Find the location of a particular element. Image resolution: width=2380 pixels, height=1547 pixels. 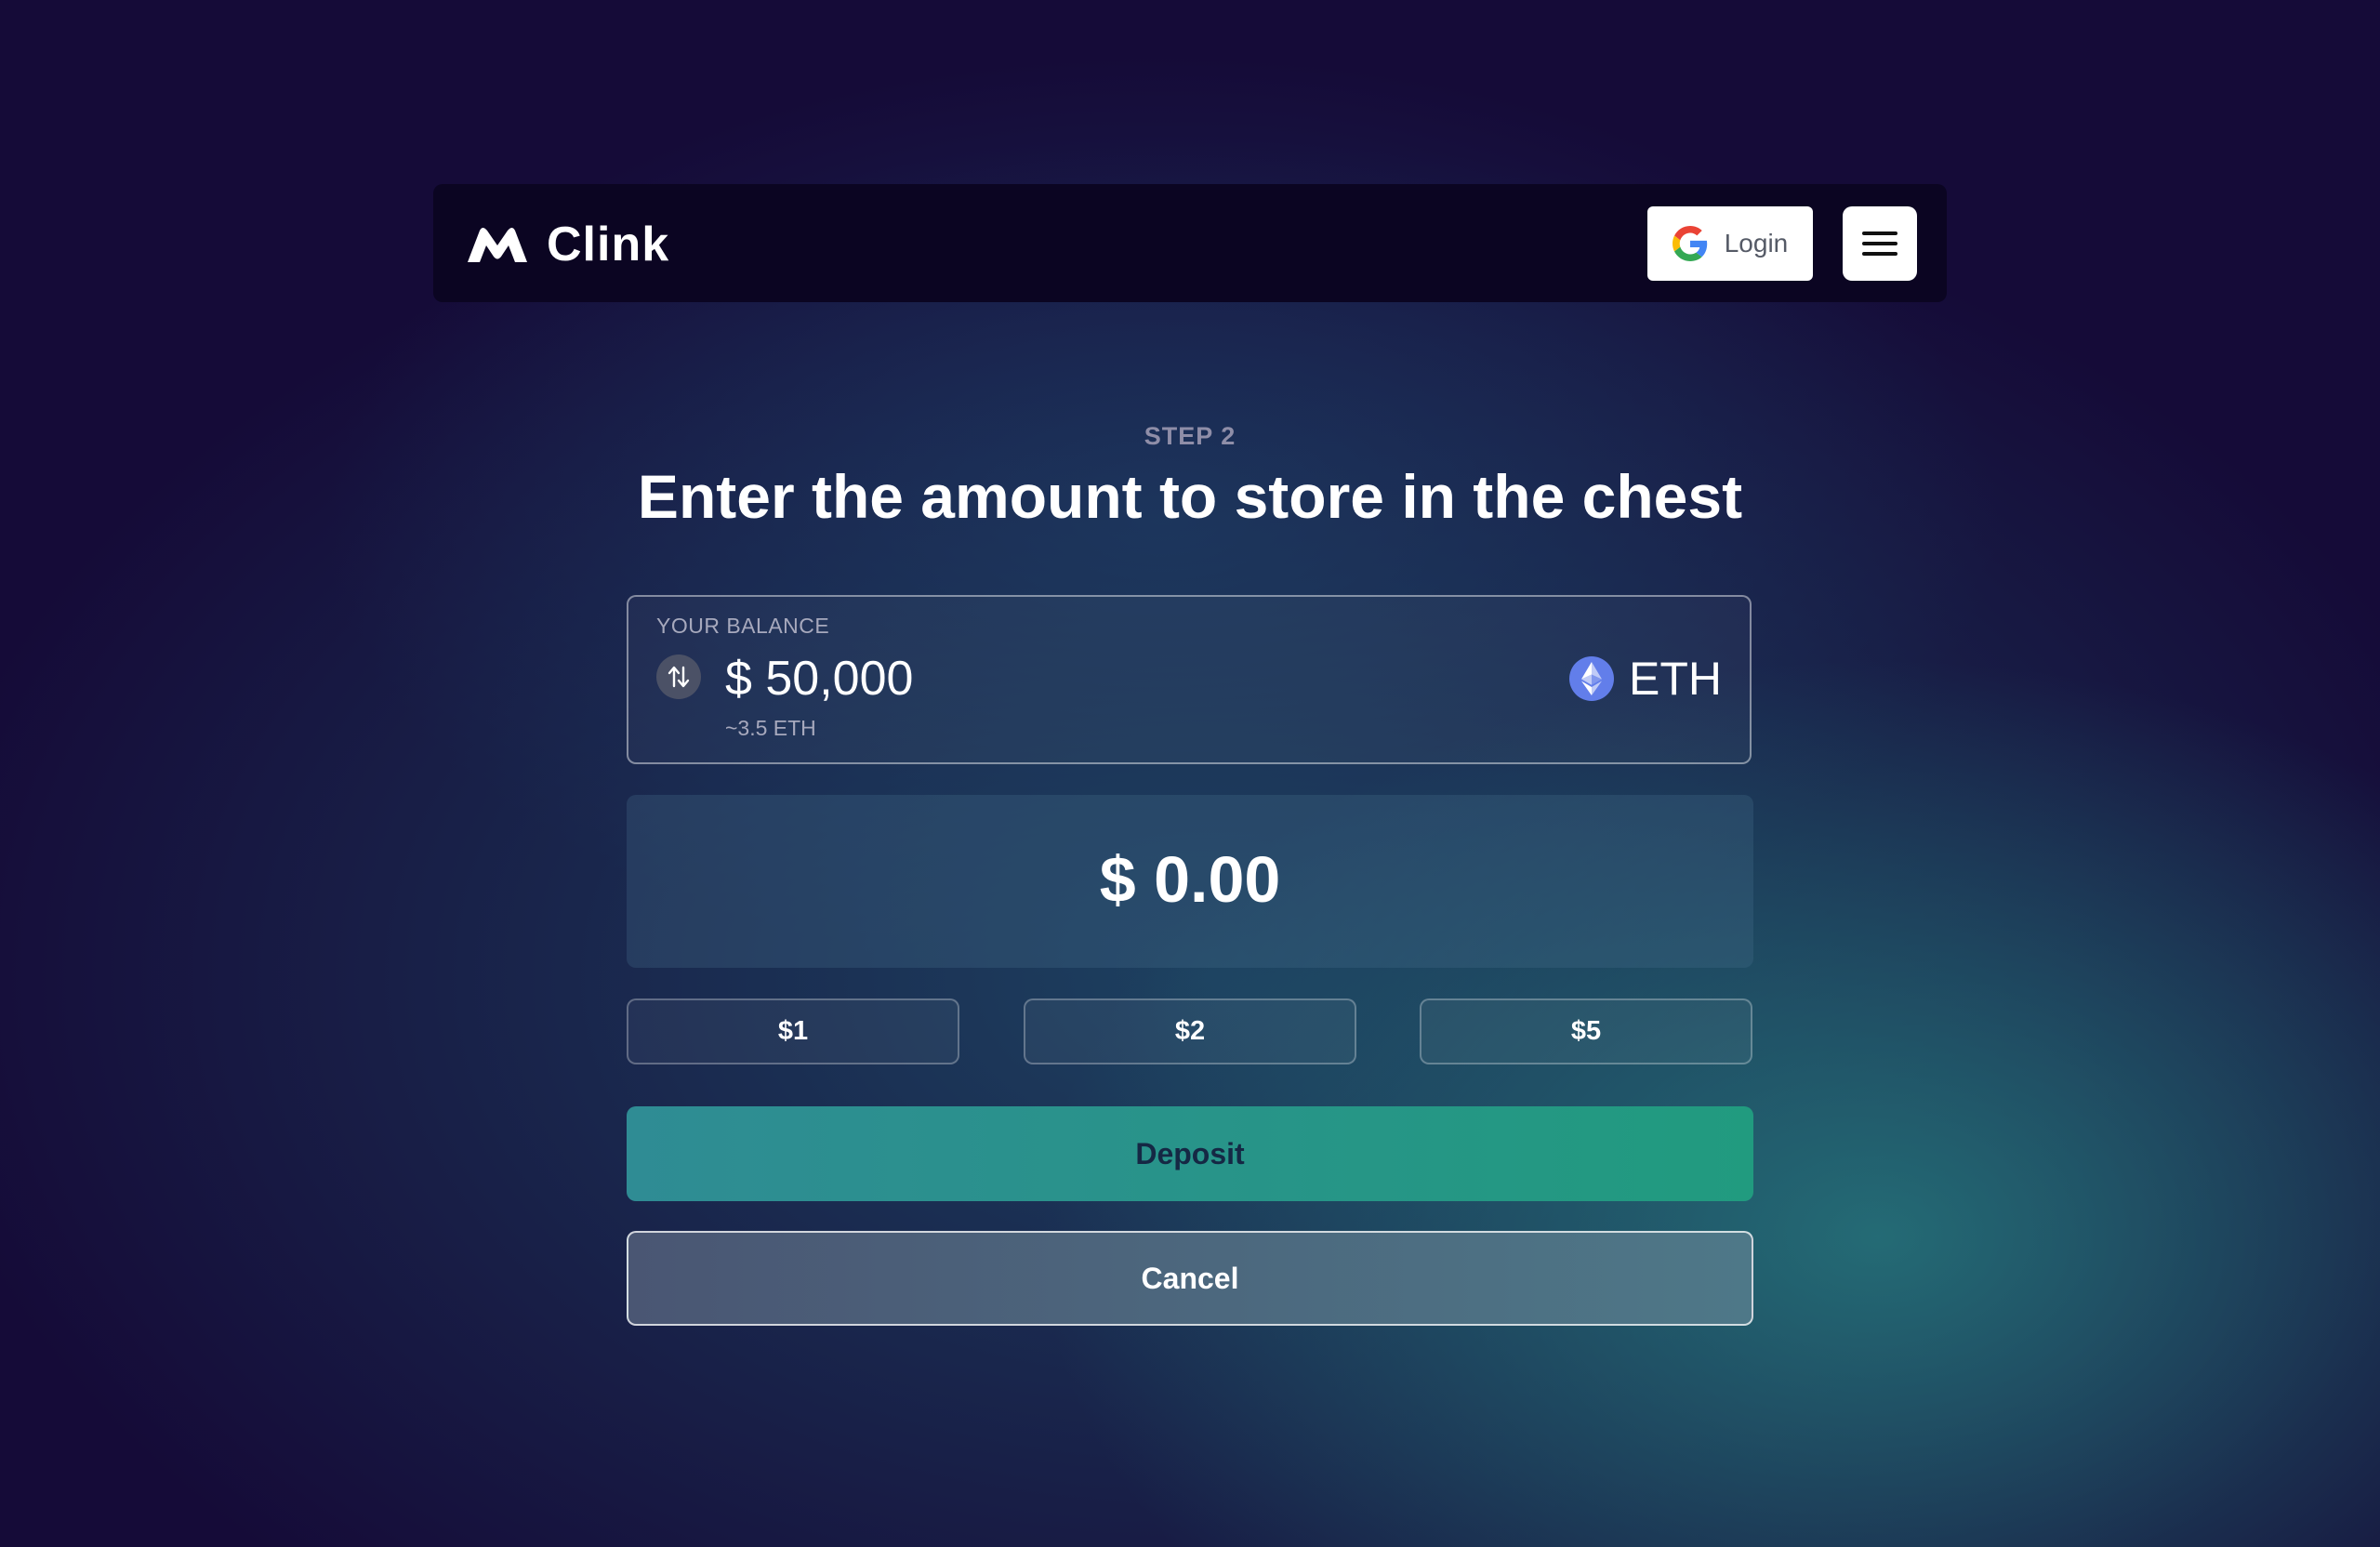

balance-label: YOUR BALANCE is located at coordinates (743, 626).